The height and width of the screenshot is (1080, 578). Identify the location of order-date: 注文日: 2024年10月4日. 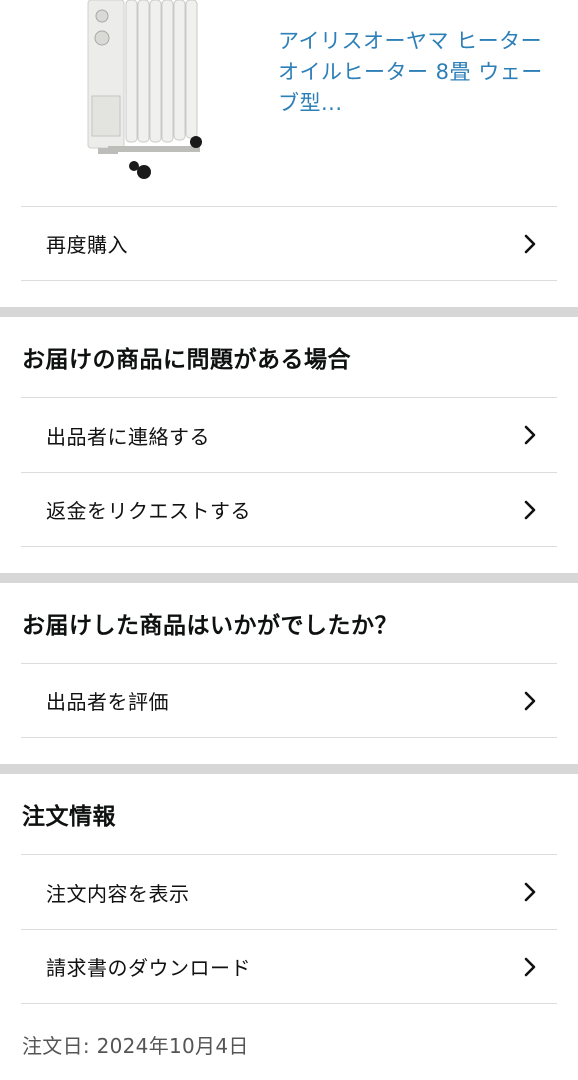
(135, 1045).